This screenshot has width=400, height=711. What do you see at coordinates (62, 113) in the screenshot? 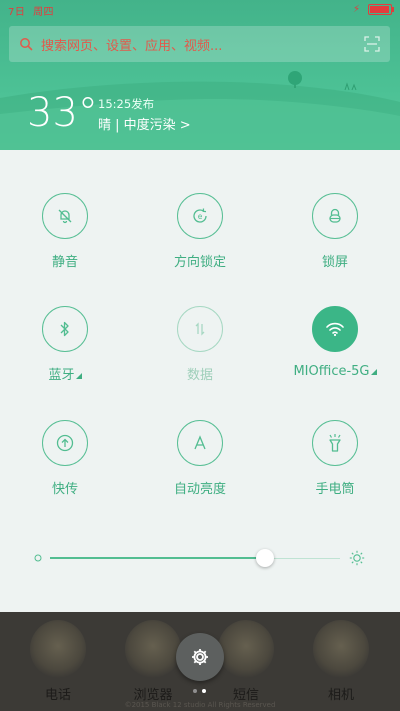
I see `temperature: 33°` at bounding box center [62, 113].